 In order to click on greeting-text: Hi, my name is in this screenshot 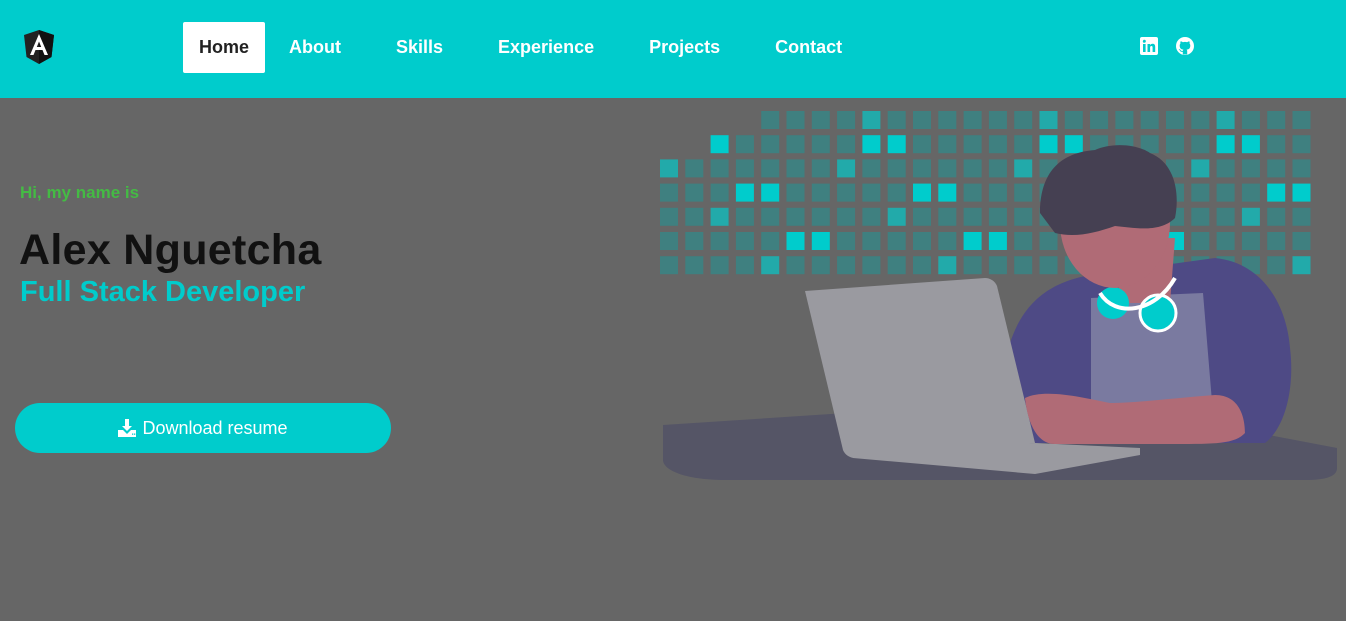, I will do `click(80, 192)`.